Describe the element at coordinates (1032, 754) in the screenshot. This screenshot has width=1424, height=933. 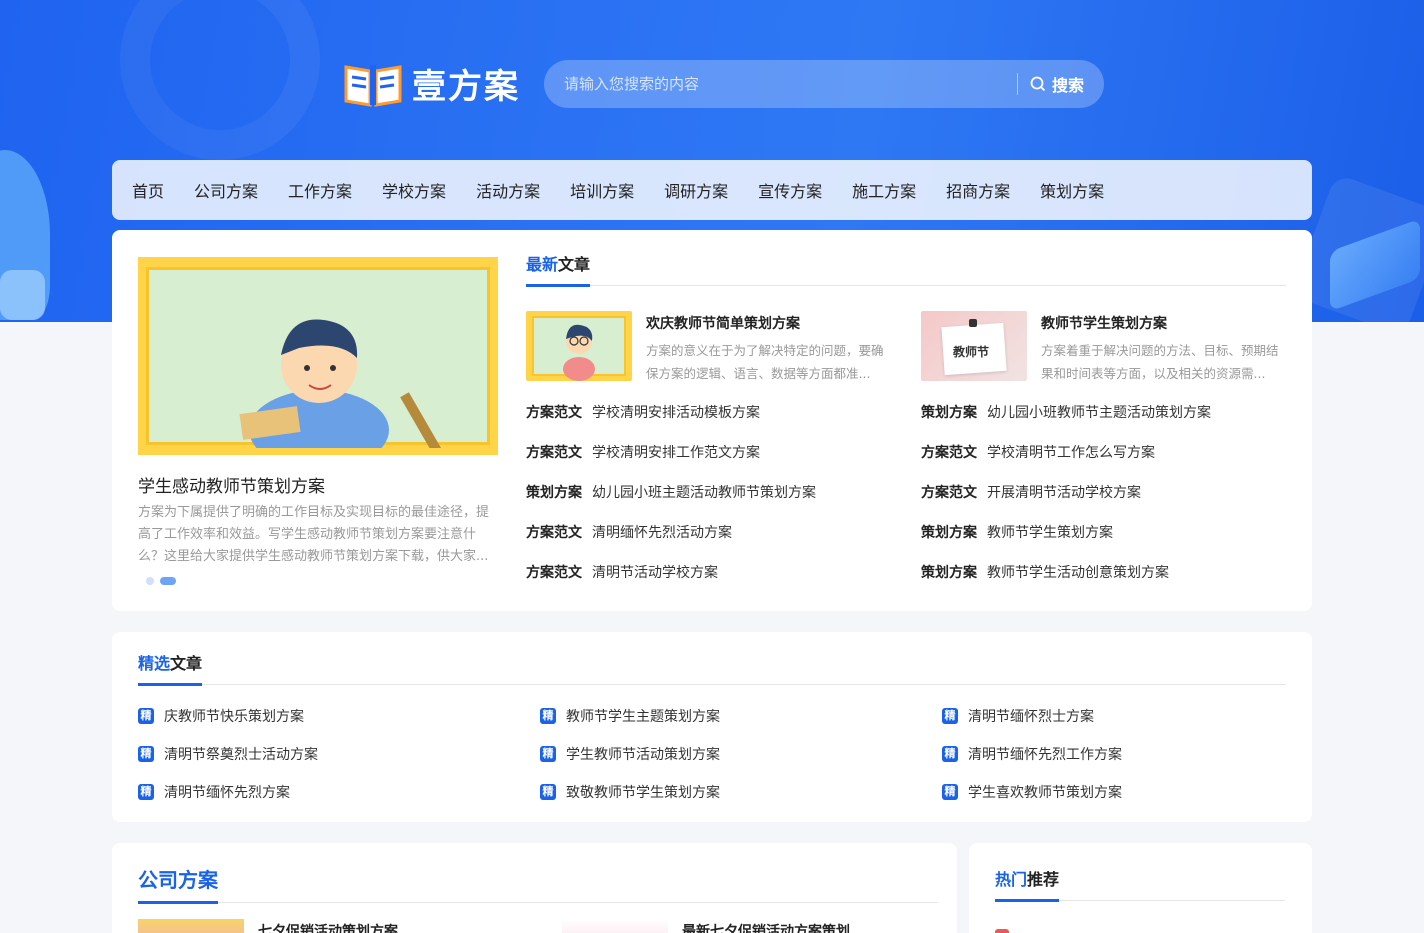
I see `pick-item: 精清明节缅怀先烈工作方案` at that location.